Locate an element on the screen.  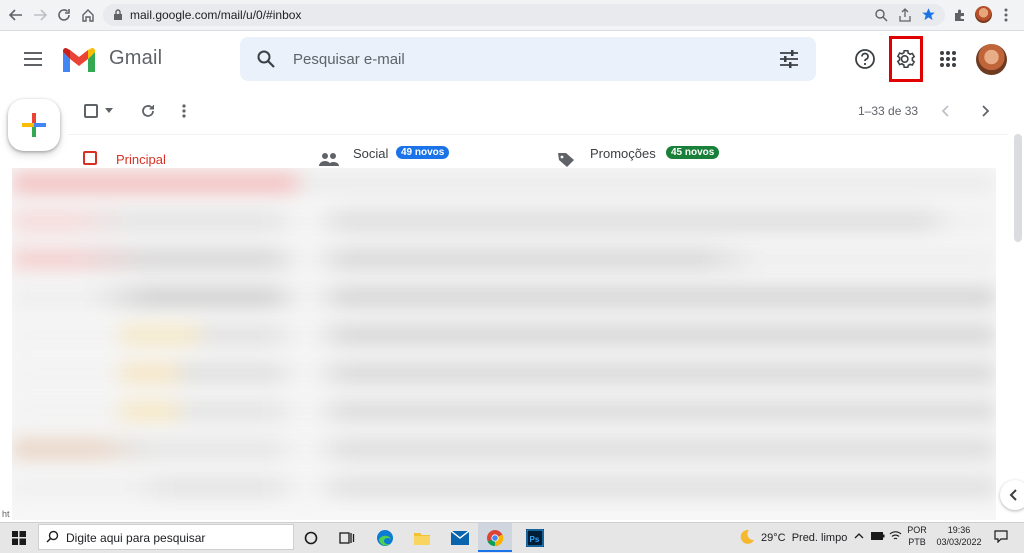
file-explorer-icon is located at coordinates (422, 538).